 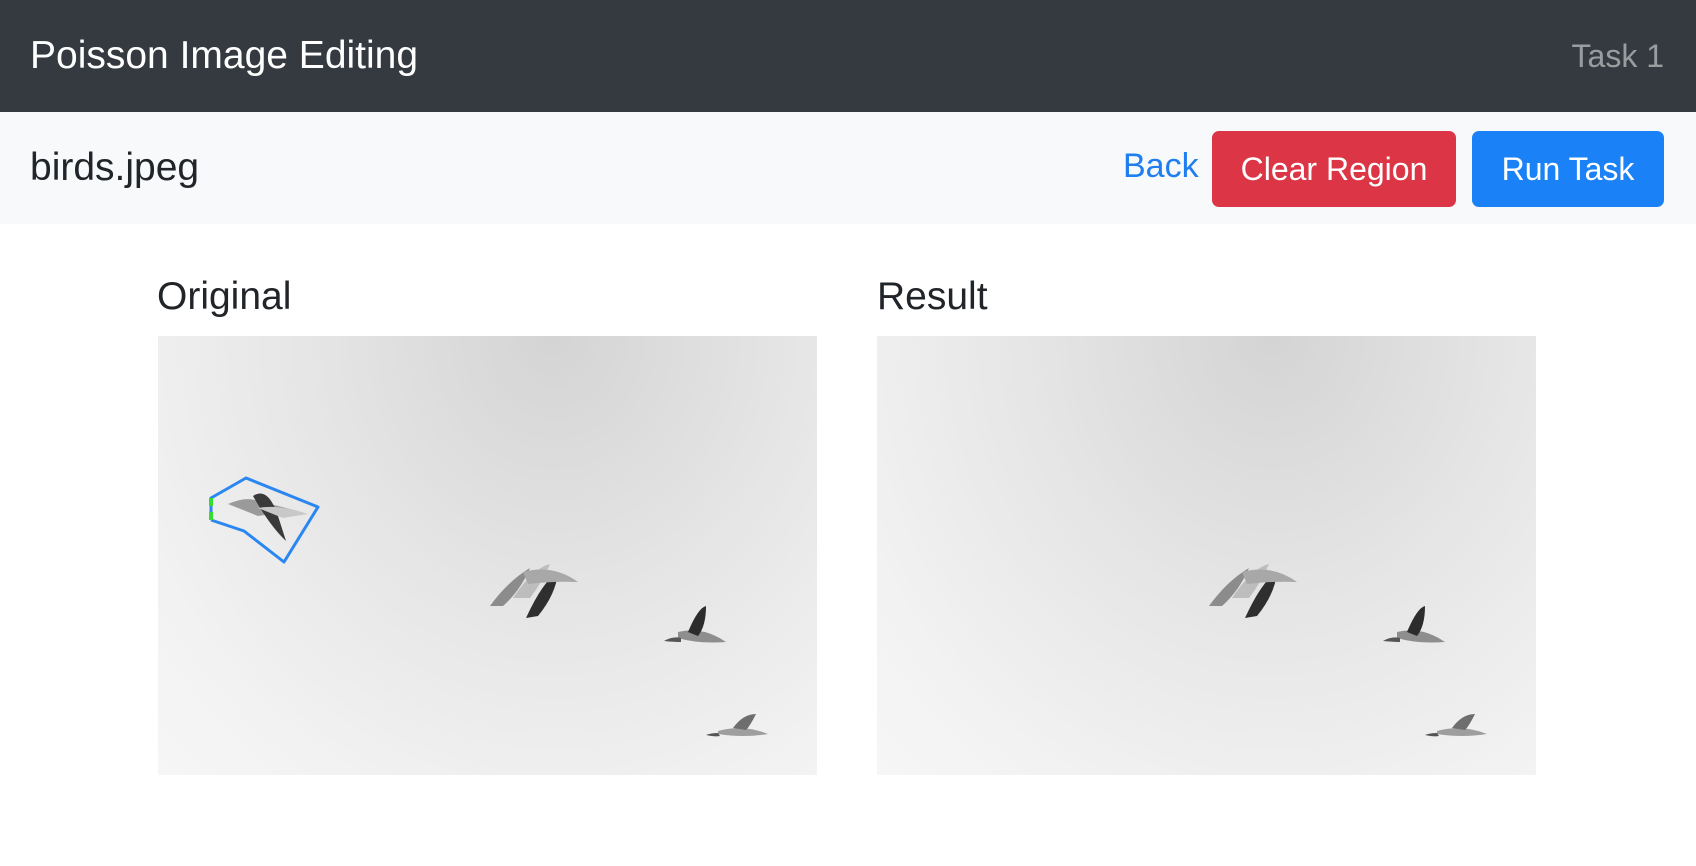 I want to click on run-task-button: Run Task, so click(x=1568, y=169).